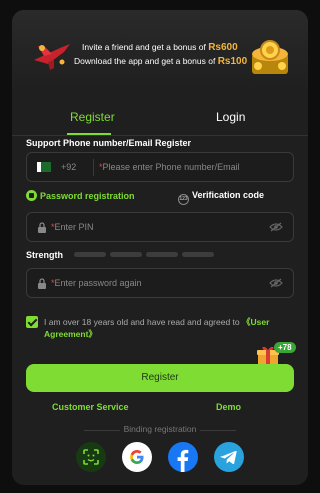  I want to click on promo-line-invite: Invite a friend and get a bonus of Rs600, so click(160, 47).